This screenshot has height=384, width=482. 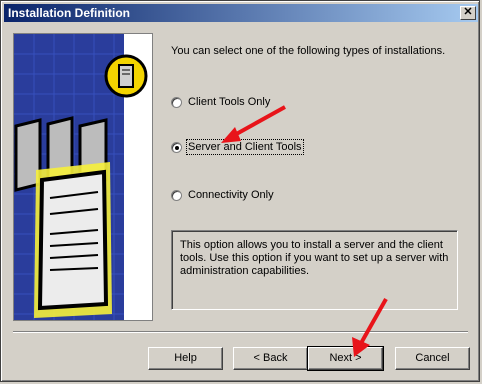 What do you see at coordinates (231, 195) in the screenshot?
I see `option-label: Connectivity Only` at bounding box center [231, 195].